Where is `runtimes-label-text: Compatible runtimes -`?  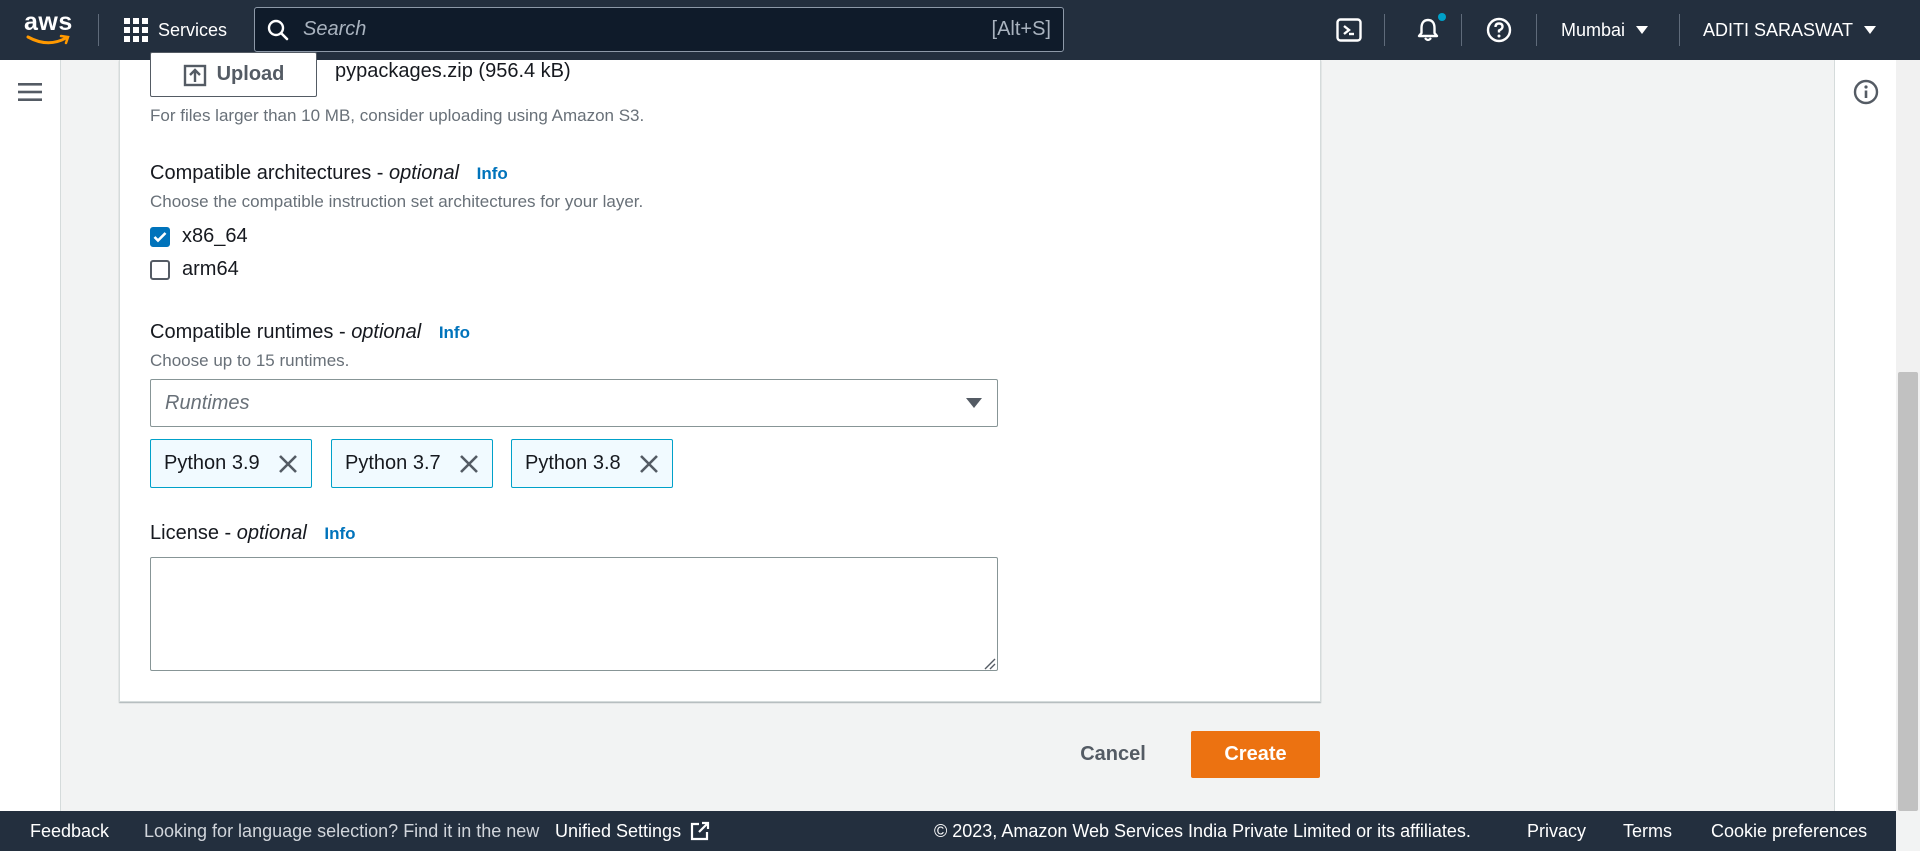
runtimes-label-text: Compatible runtimes - is located at coordinates (251, 332).